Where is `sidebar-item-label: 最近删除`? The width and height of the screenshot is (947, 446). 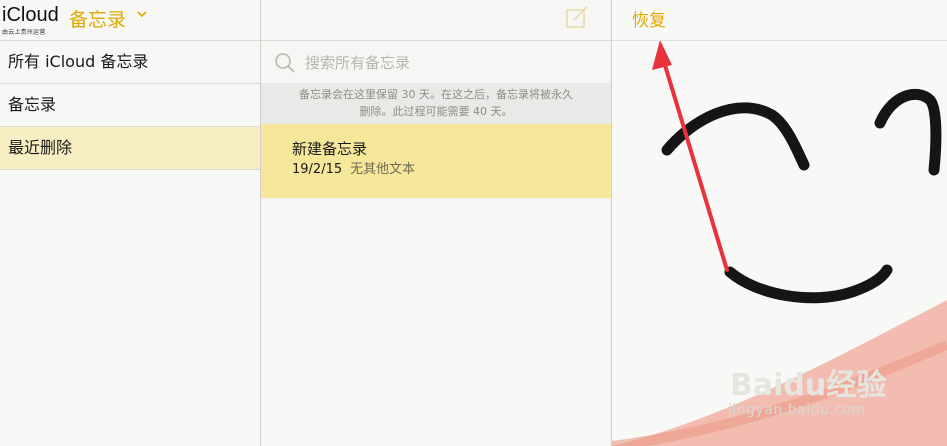
sidebar-item-label: 最近删除 is located at coordinates (40, 147).